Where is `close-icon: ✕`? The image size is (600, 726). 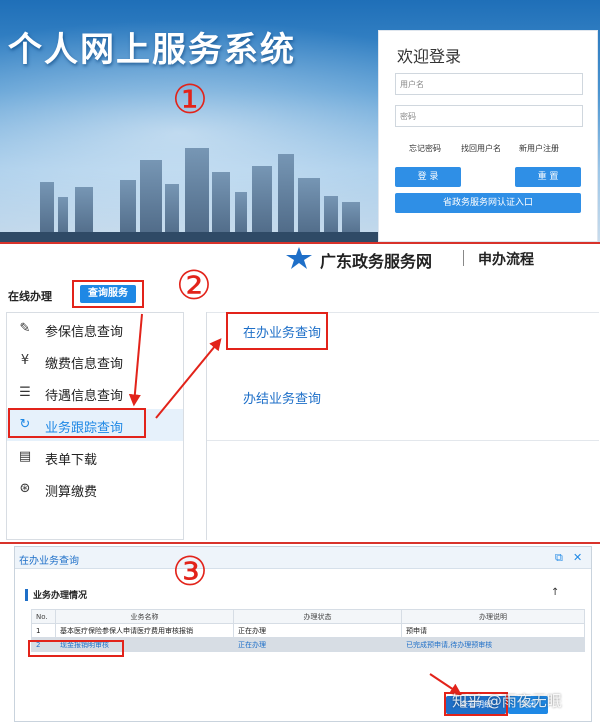
close-icon: ✕ is located at coordinates (577, 558).